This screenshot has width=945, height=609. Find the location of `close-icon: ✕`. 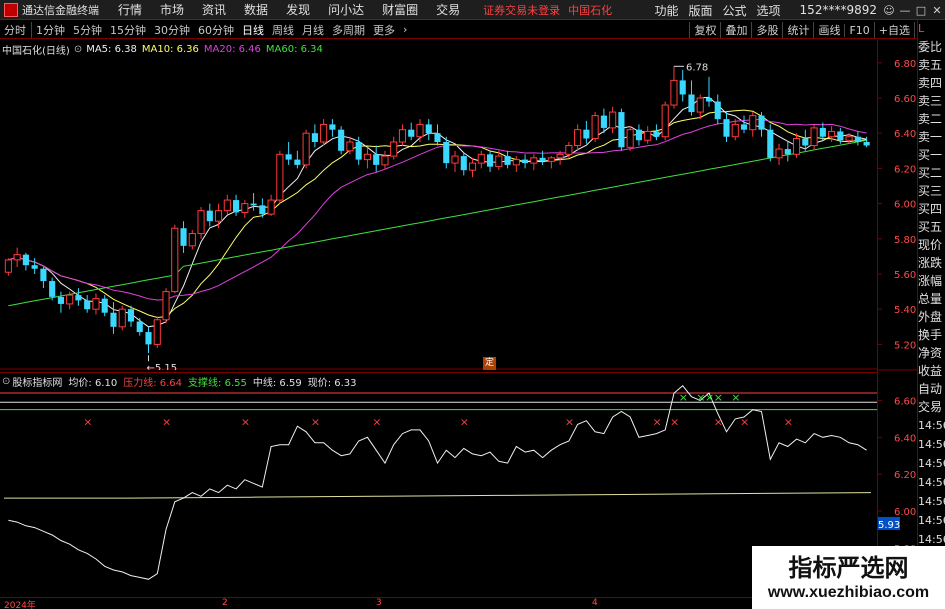

close-icon: ✕ is located at coordinates (937, 10).